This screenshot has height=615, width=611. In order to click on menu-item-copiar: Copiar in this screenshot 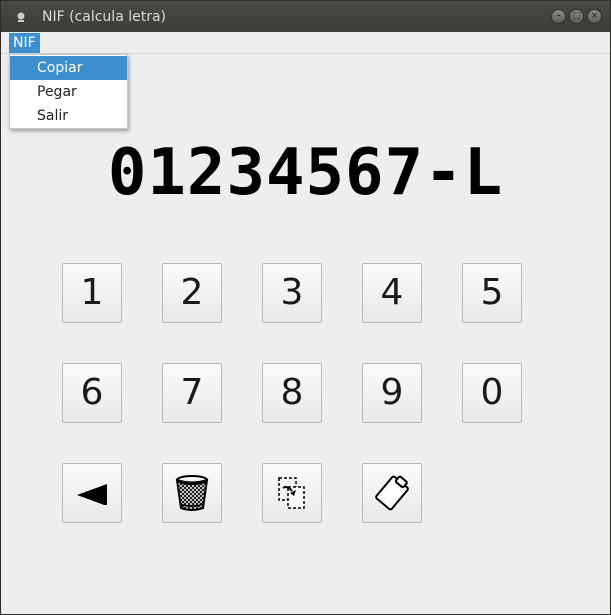, I will do `click(68, 68)`.